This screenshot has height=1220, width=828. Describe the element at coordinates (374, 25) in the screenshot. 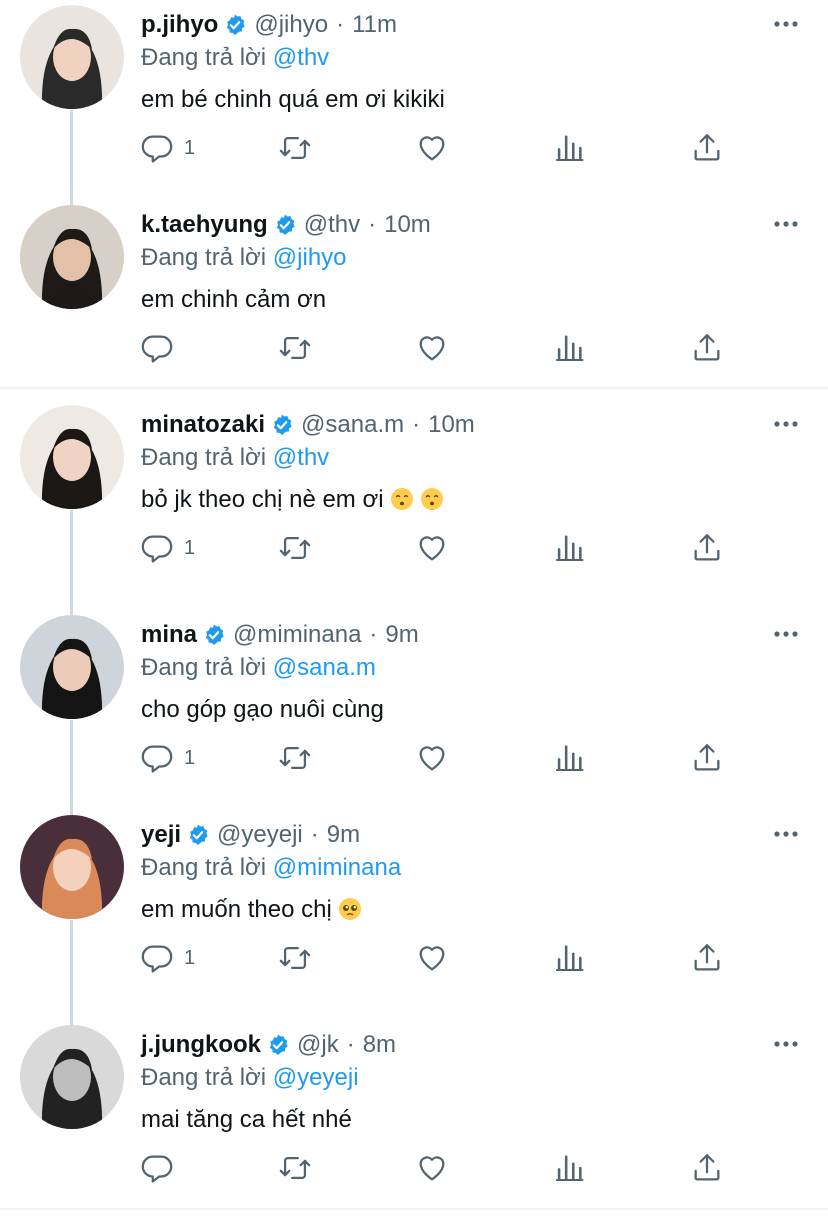

I see `tweet-timestamp: 11m` at that location.